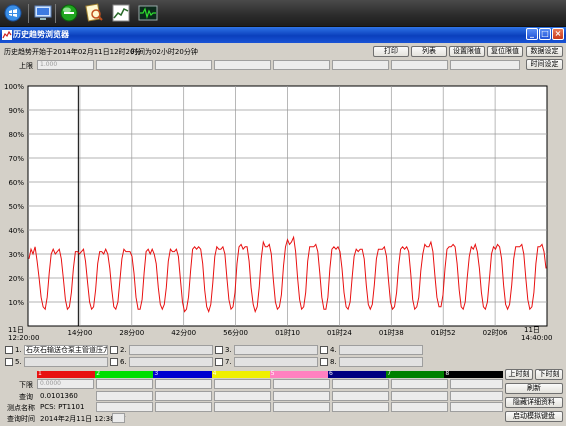 This screenshot has width=566, height=426. What do you see at coordinates (16, 231) in the screenshot?
I see `y-tick-label: 40%` at bounding box center [16, 231].